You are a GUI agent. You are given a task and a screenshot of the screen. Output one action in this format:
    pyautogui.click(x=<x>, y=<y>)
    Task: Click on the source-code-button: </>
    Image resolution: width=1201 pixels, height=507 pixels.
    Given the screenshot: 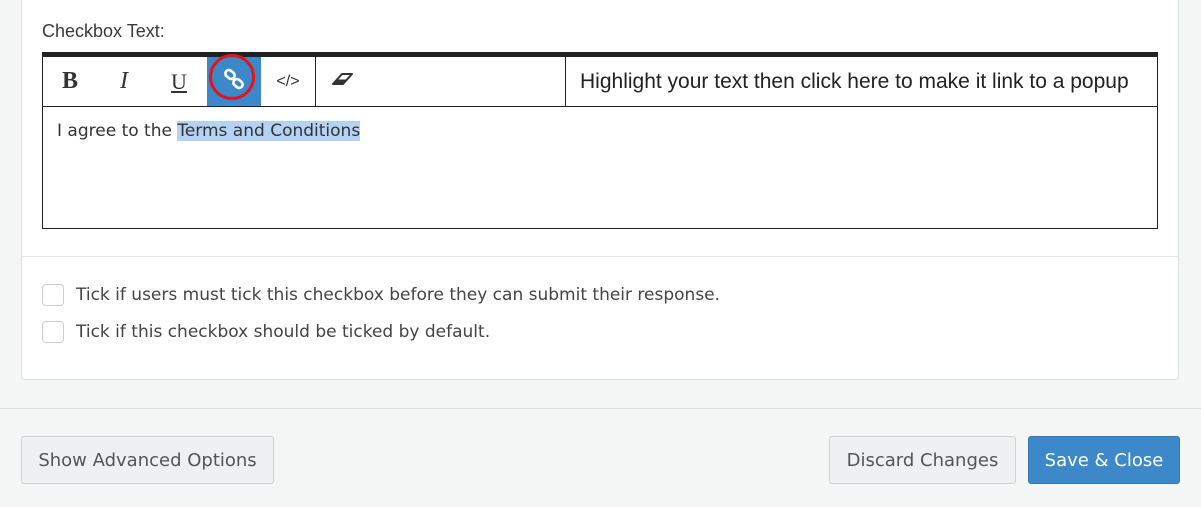 What is the action you would take?
    pyautogui.click(x=288, y=81)
    